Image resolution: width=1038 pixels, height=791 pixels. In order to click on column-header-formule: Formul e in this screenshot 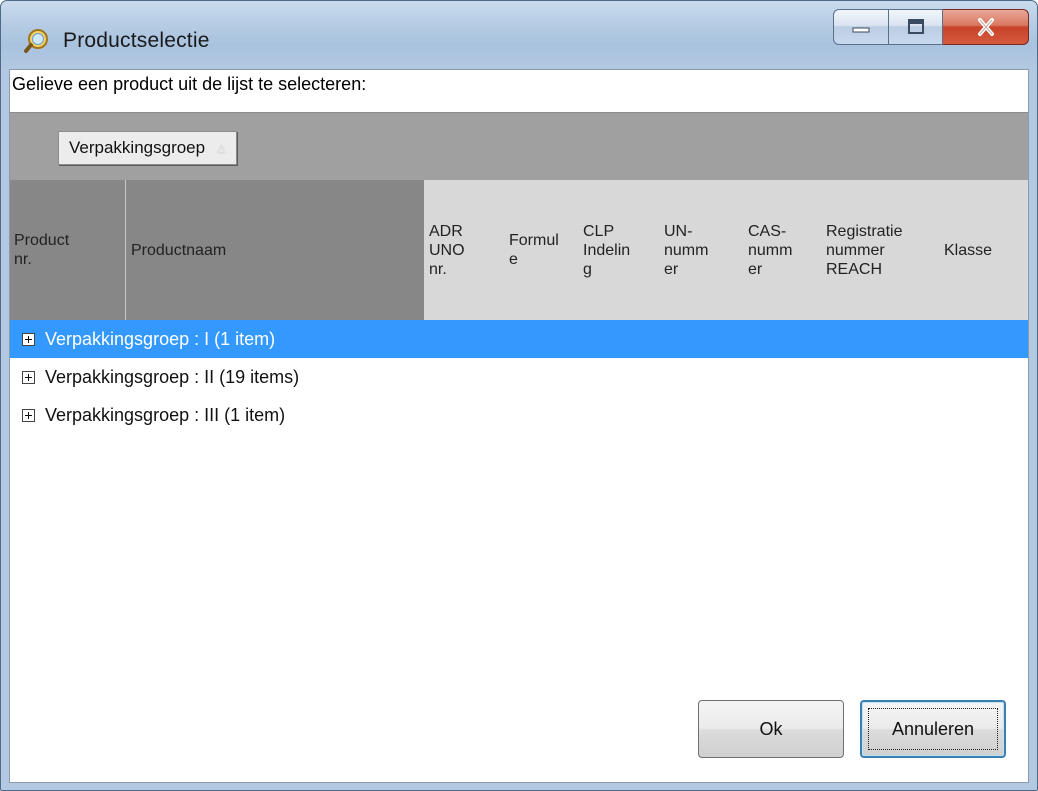, I will do `click(540, 250)`.